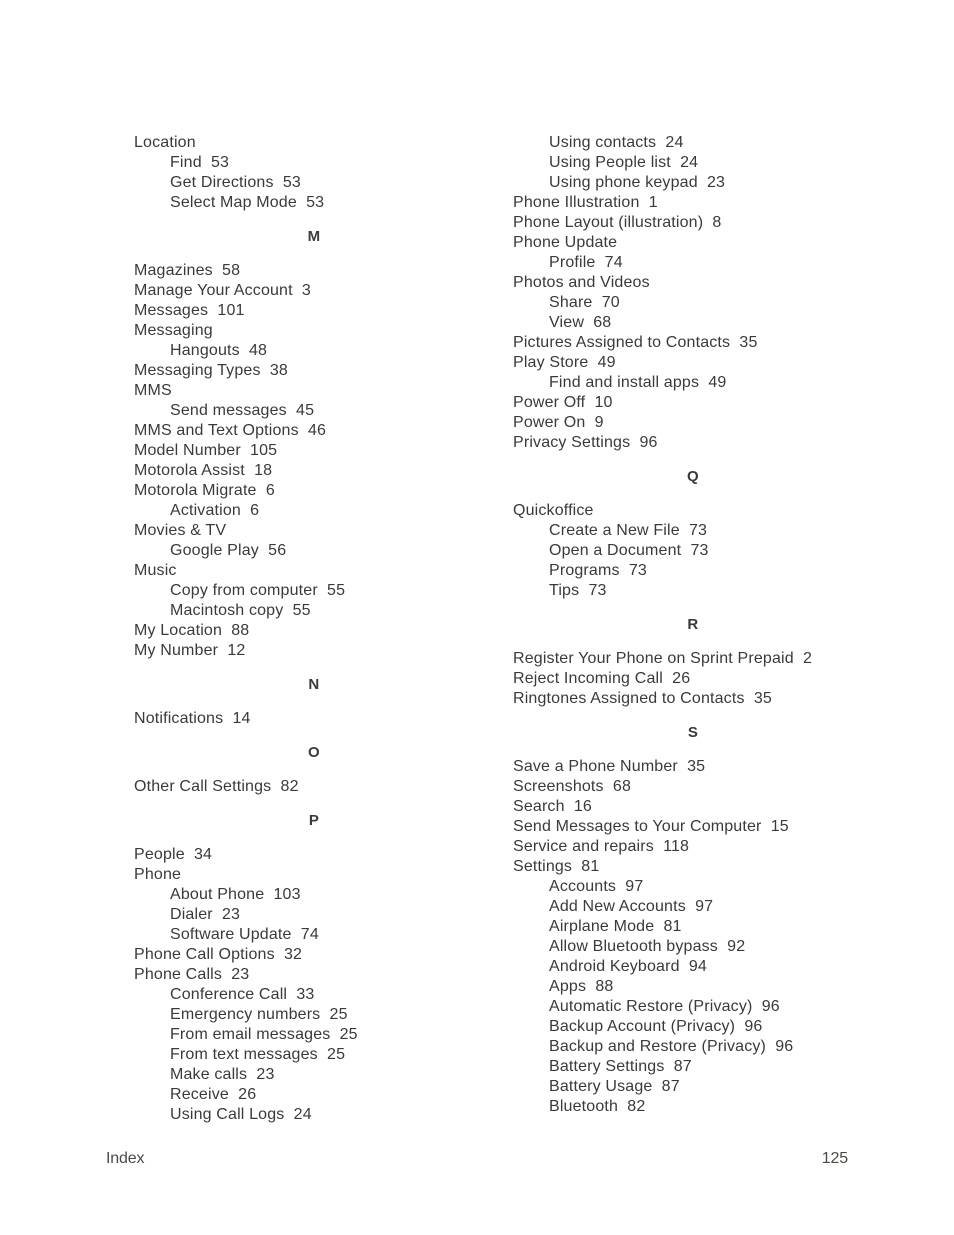  I want to click on index-subentry: Open a Document 73, so click(629, 550).